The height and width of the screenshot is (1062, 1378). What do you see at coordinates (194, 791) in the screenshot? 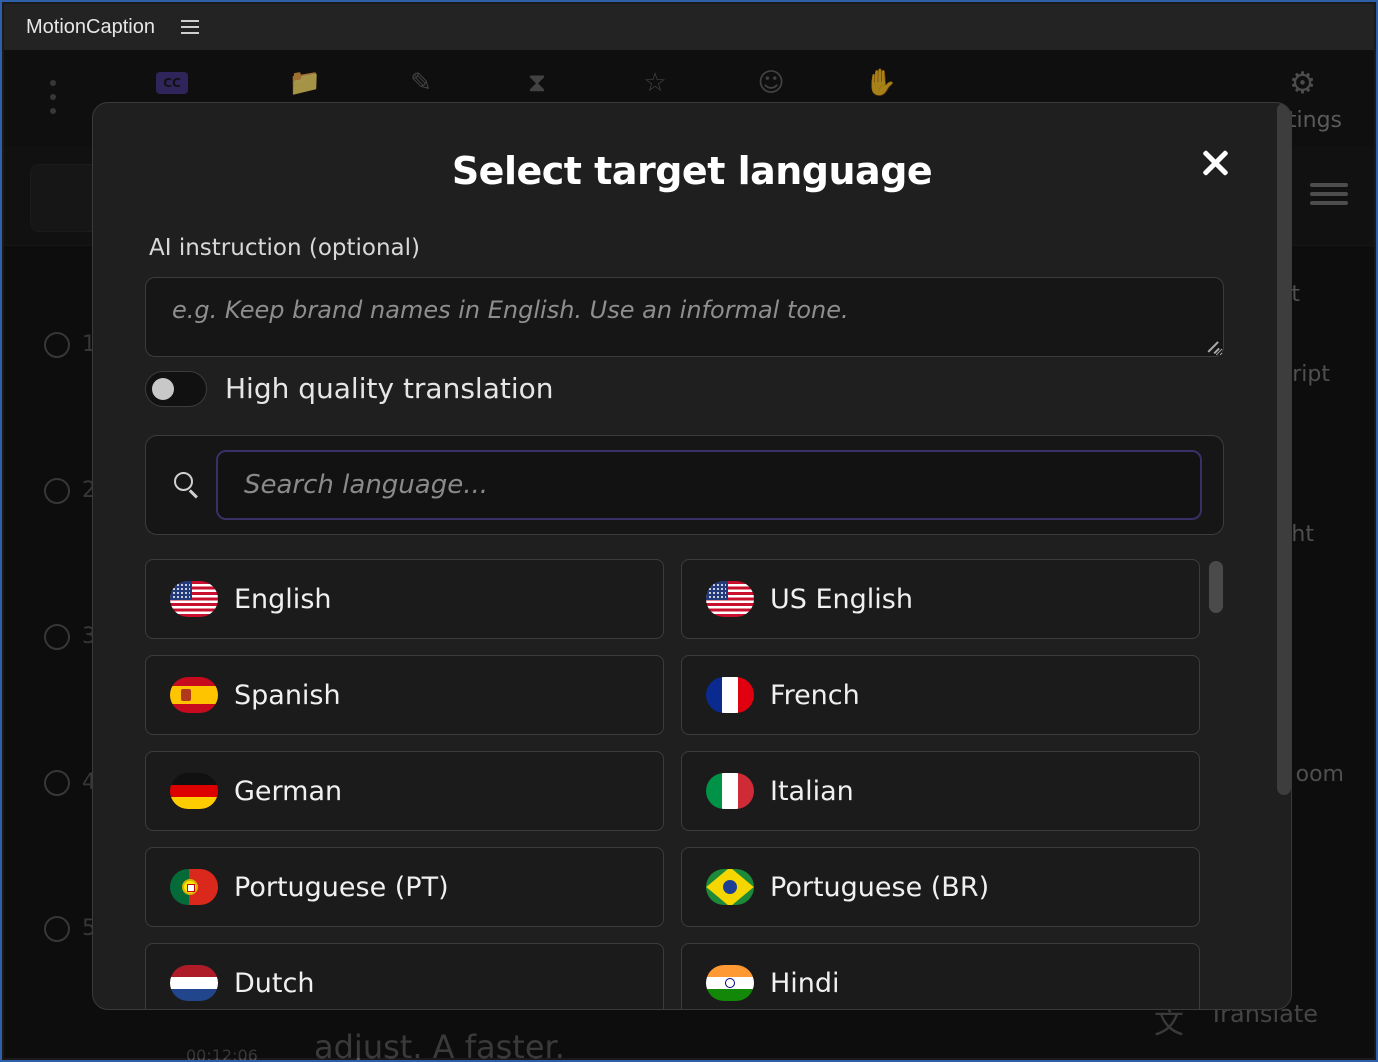
I see `germany-flag-icon` at bounding box center [194, 791].